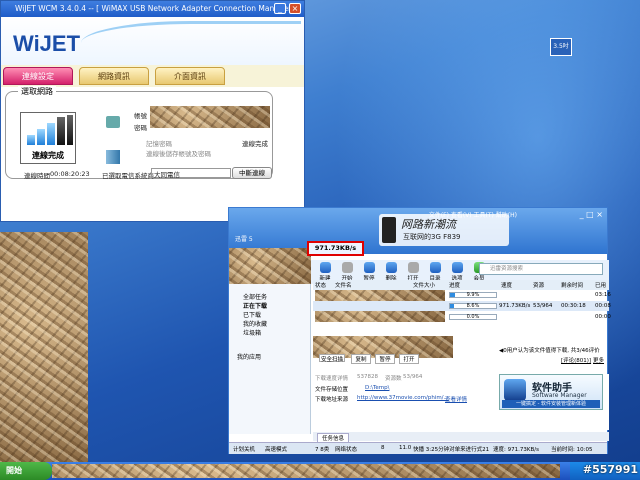 This screenshot has width=640, height=480. Describe the element at coordinates (428, 224) in the screenshot. I see `banner-title: 网路新潮流` at that location.